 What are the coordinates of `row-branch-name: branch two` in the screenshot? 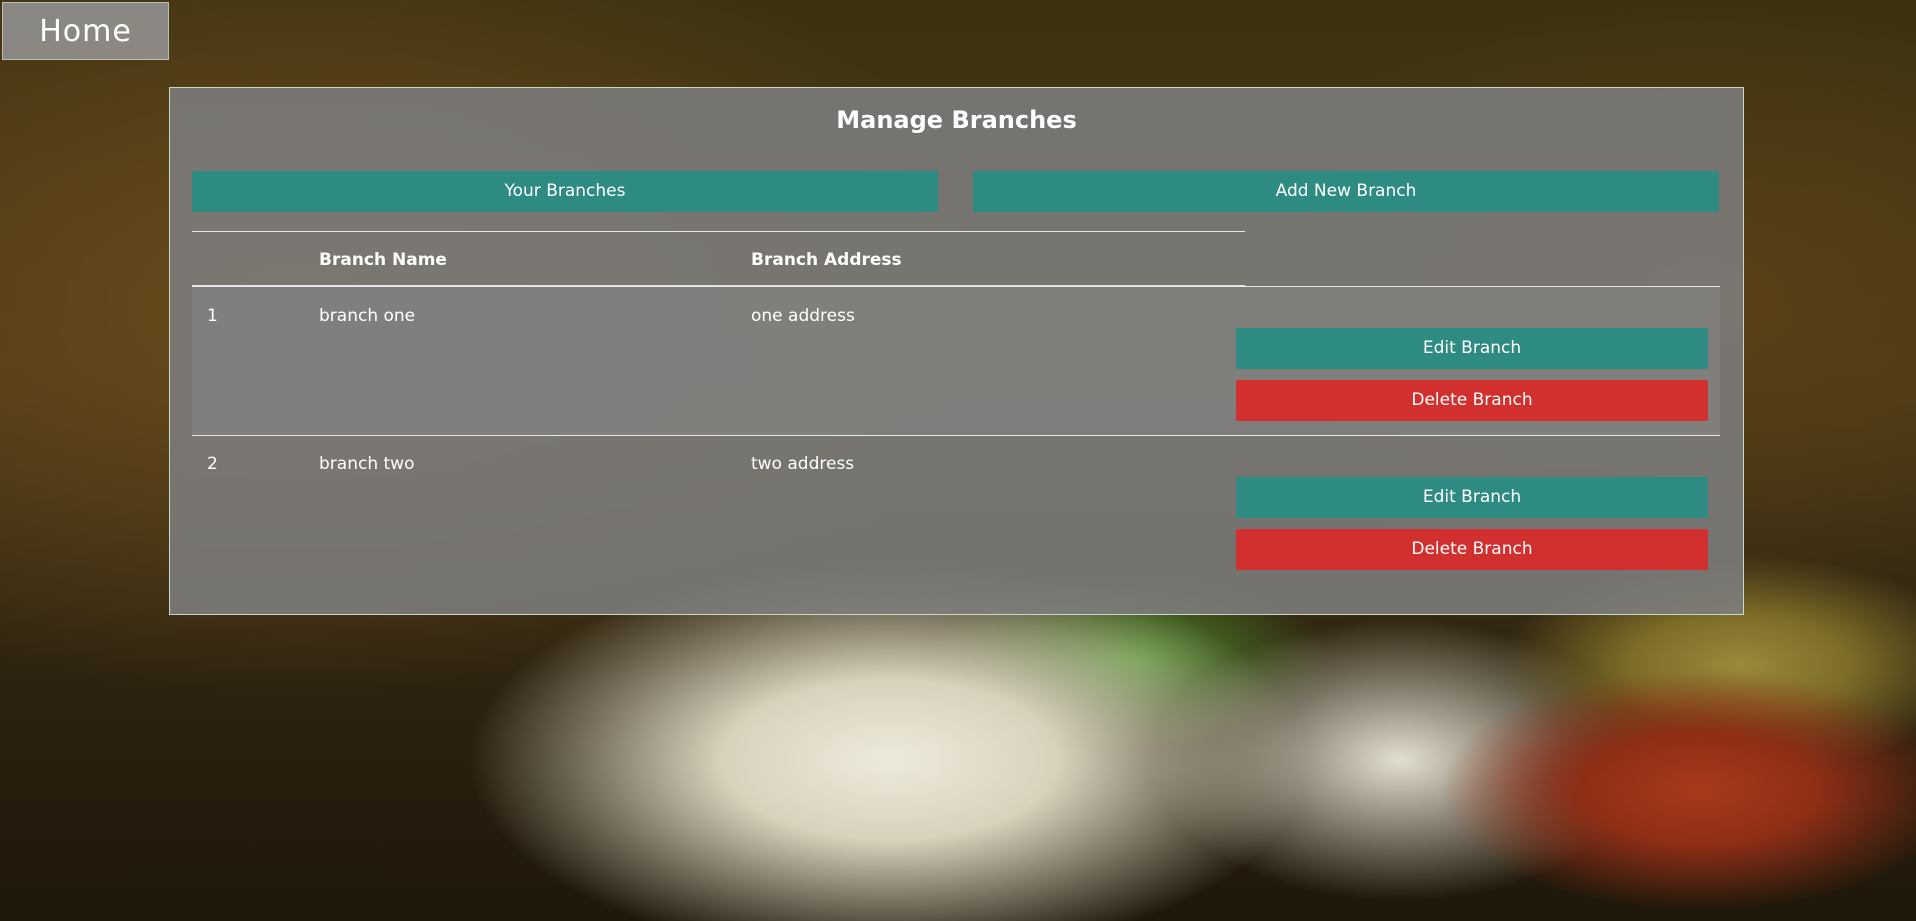 It's located at (367, 464).